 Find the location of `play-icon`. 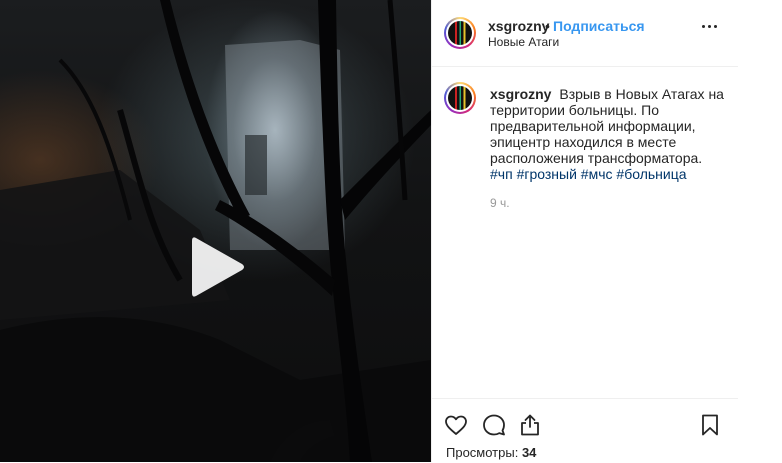

play-icon is located at coordinates (218, 267).